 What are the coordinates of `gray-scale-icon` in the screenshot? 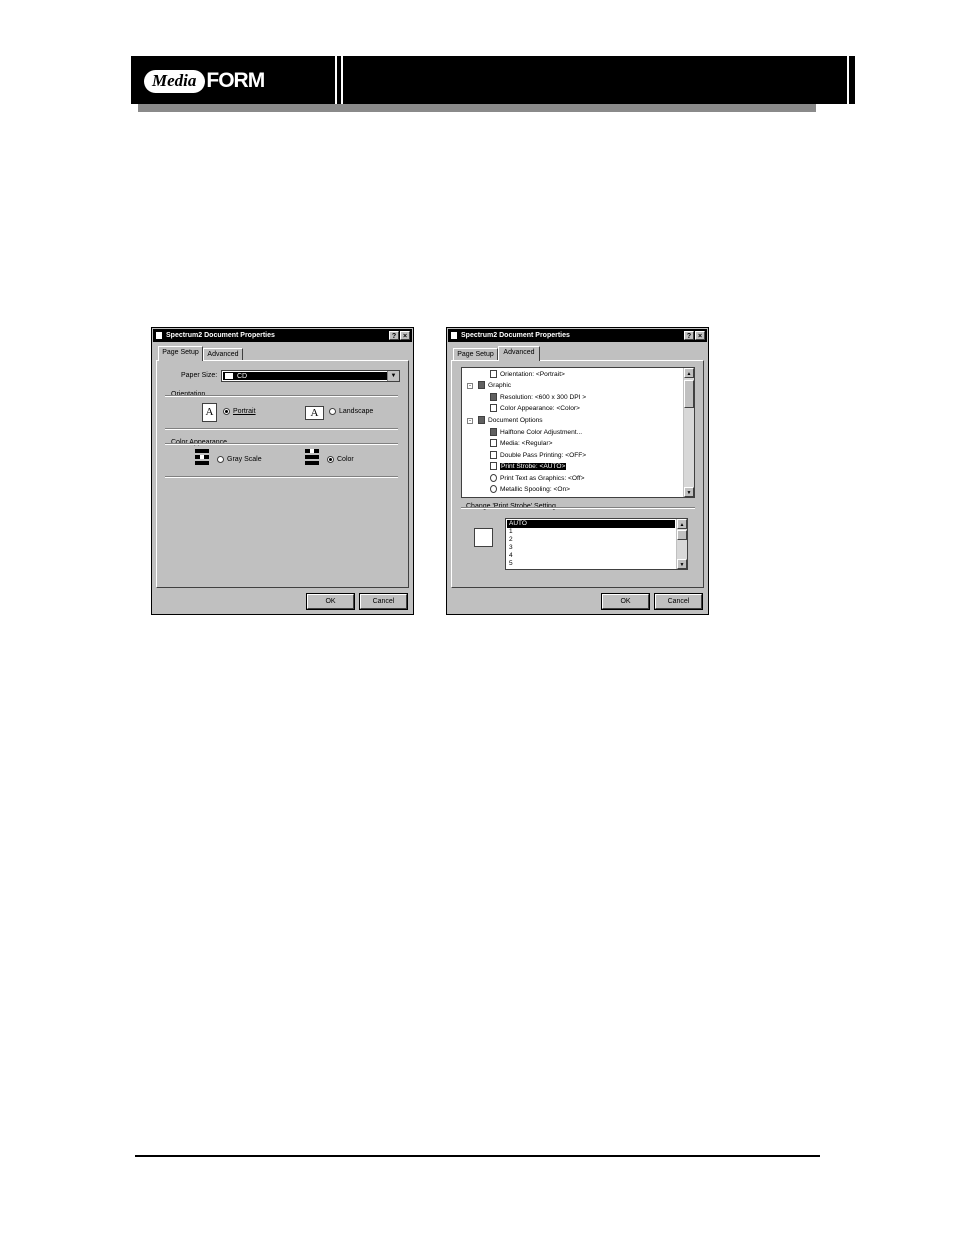 It's located at (202, 459).